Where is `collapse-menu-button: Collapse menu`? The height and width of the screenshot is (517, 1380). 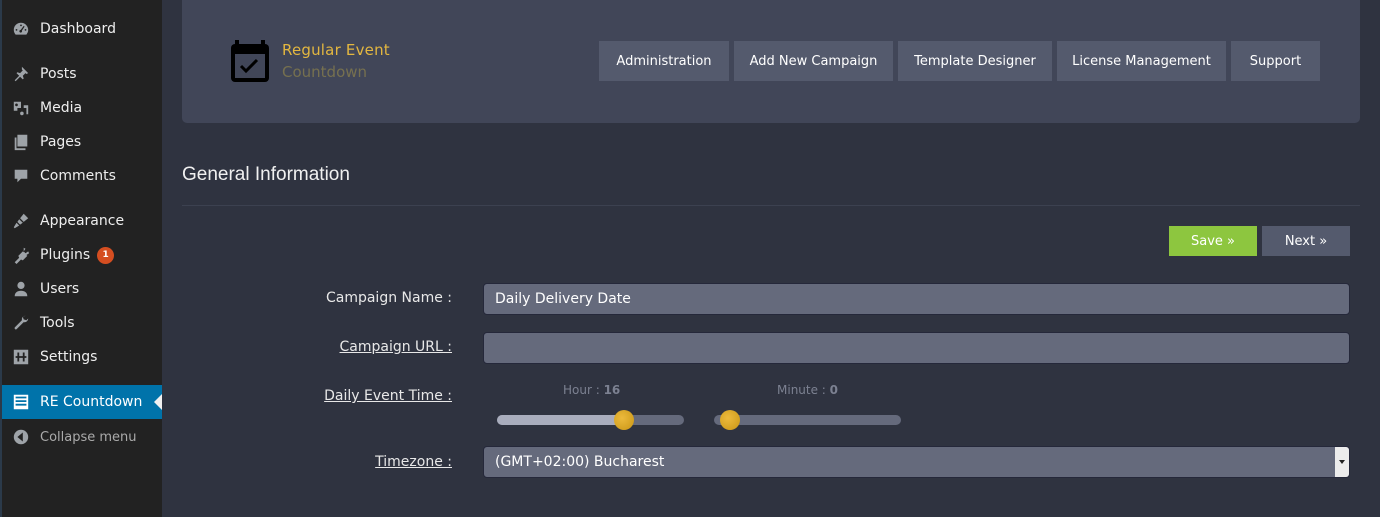
collapse-menu-button: Collapse menu is located at coordinates (82, 437).